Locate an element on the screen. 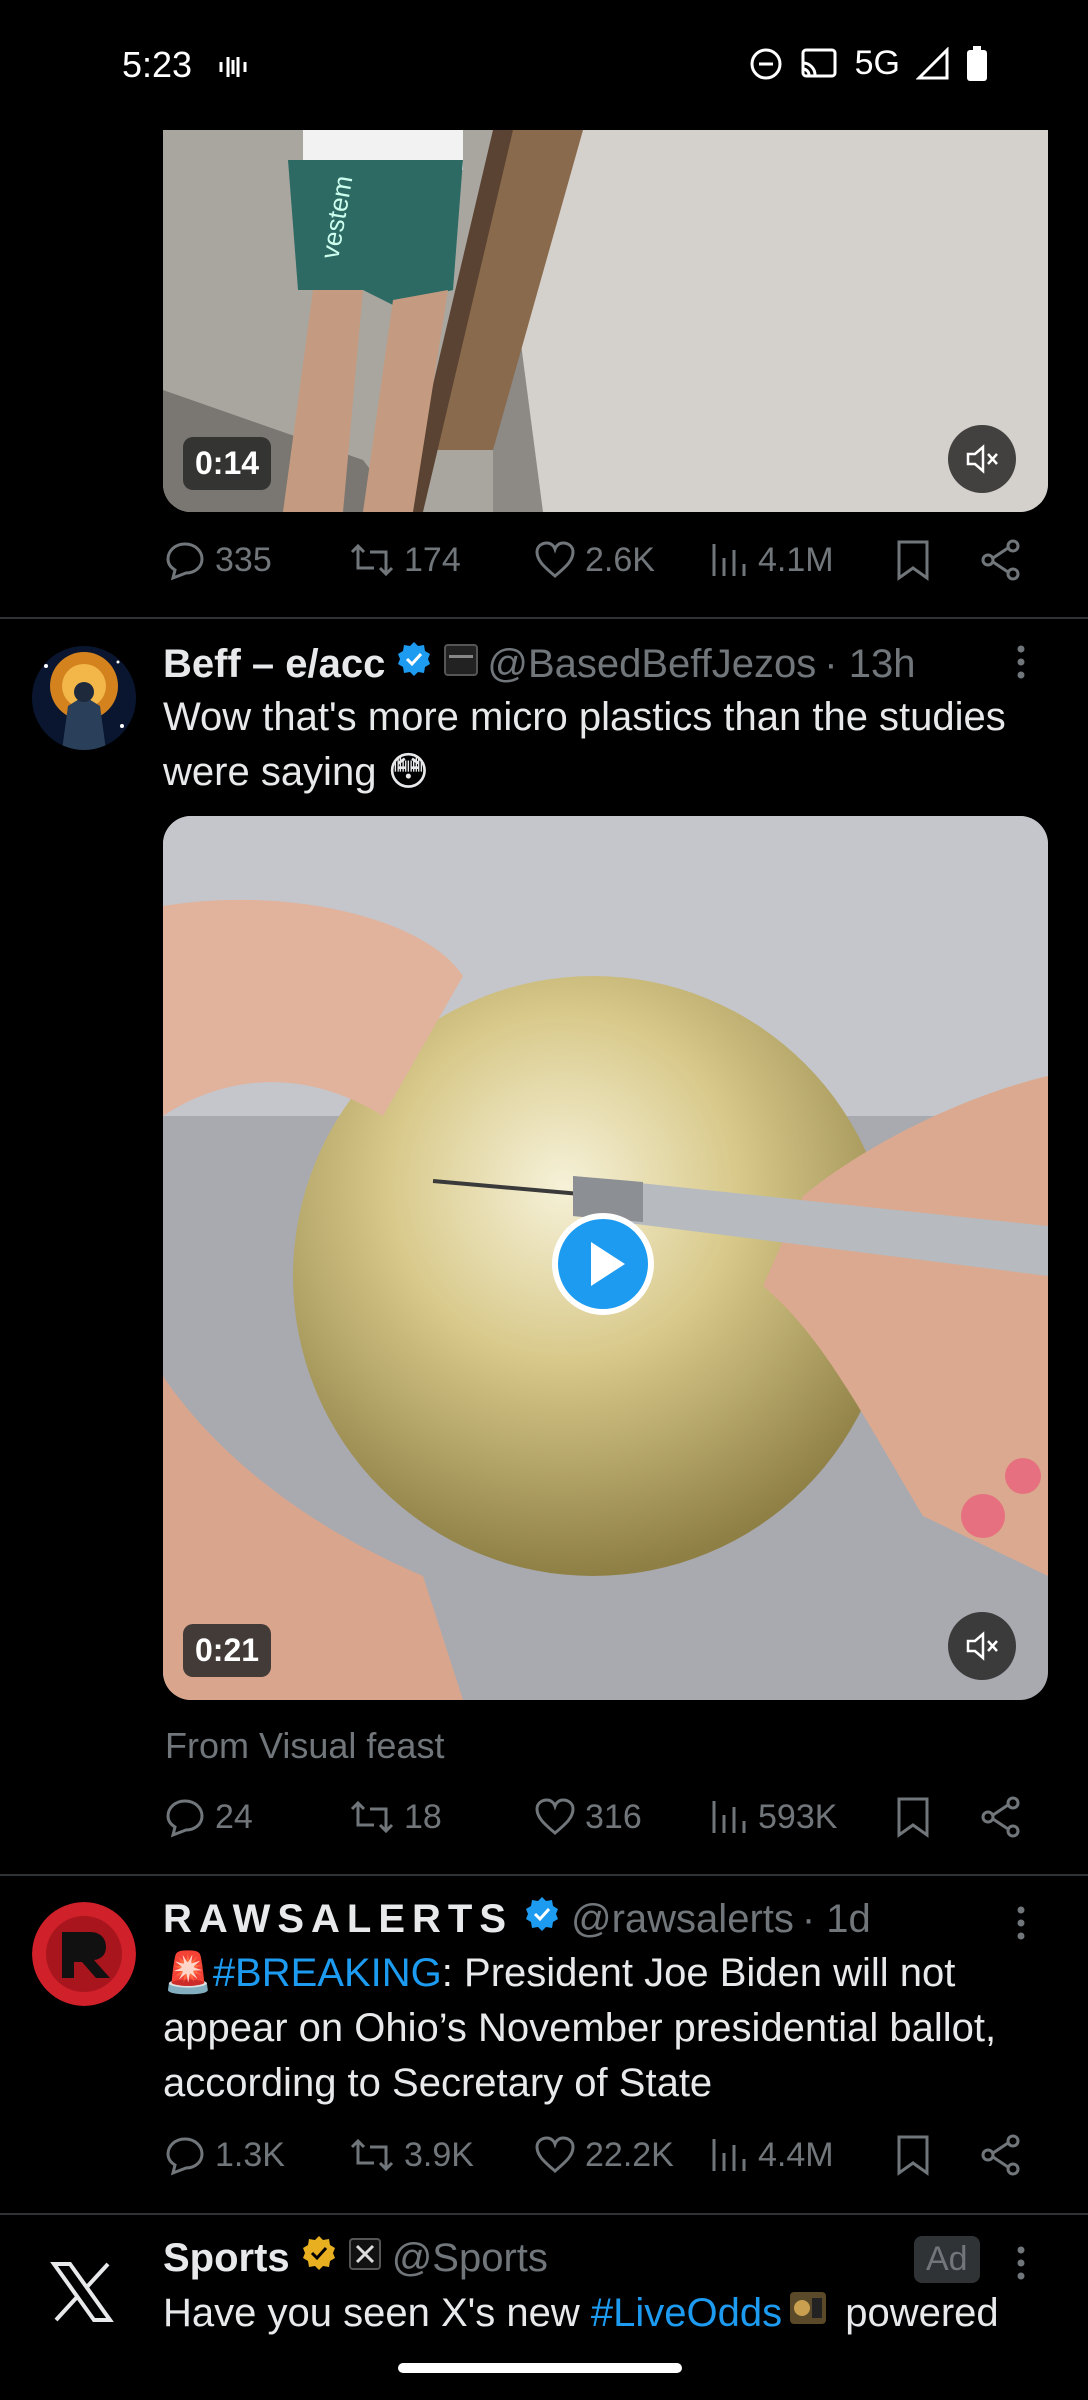 This screenshot has height=2400, width=1088. repost-button: 174 is located at coordinates (404, 560).